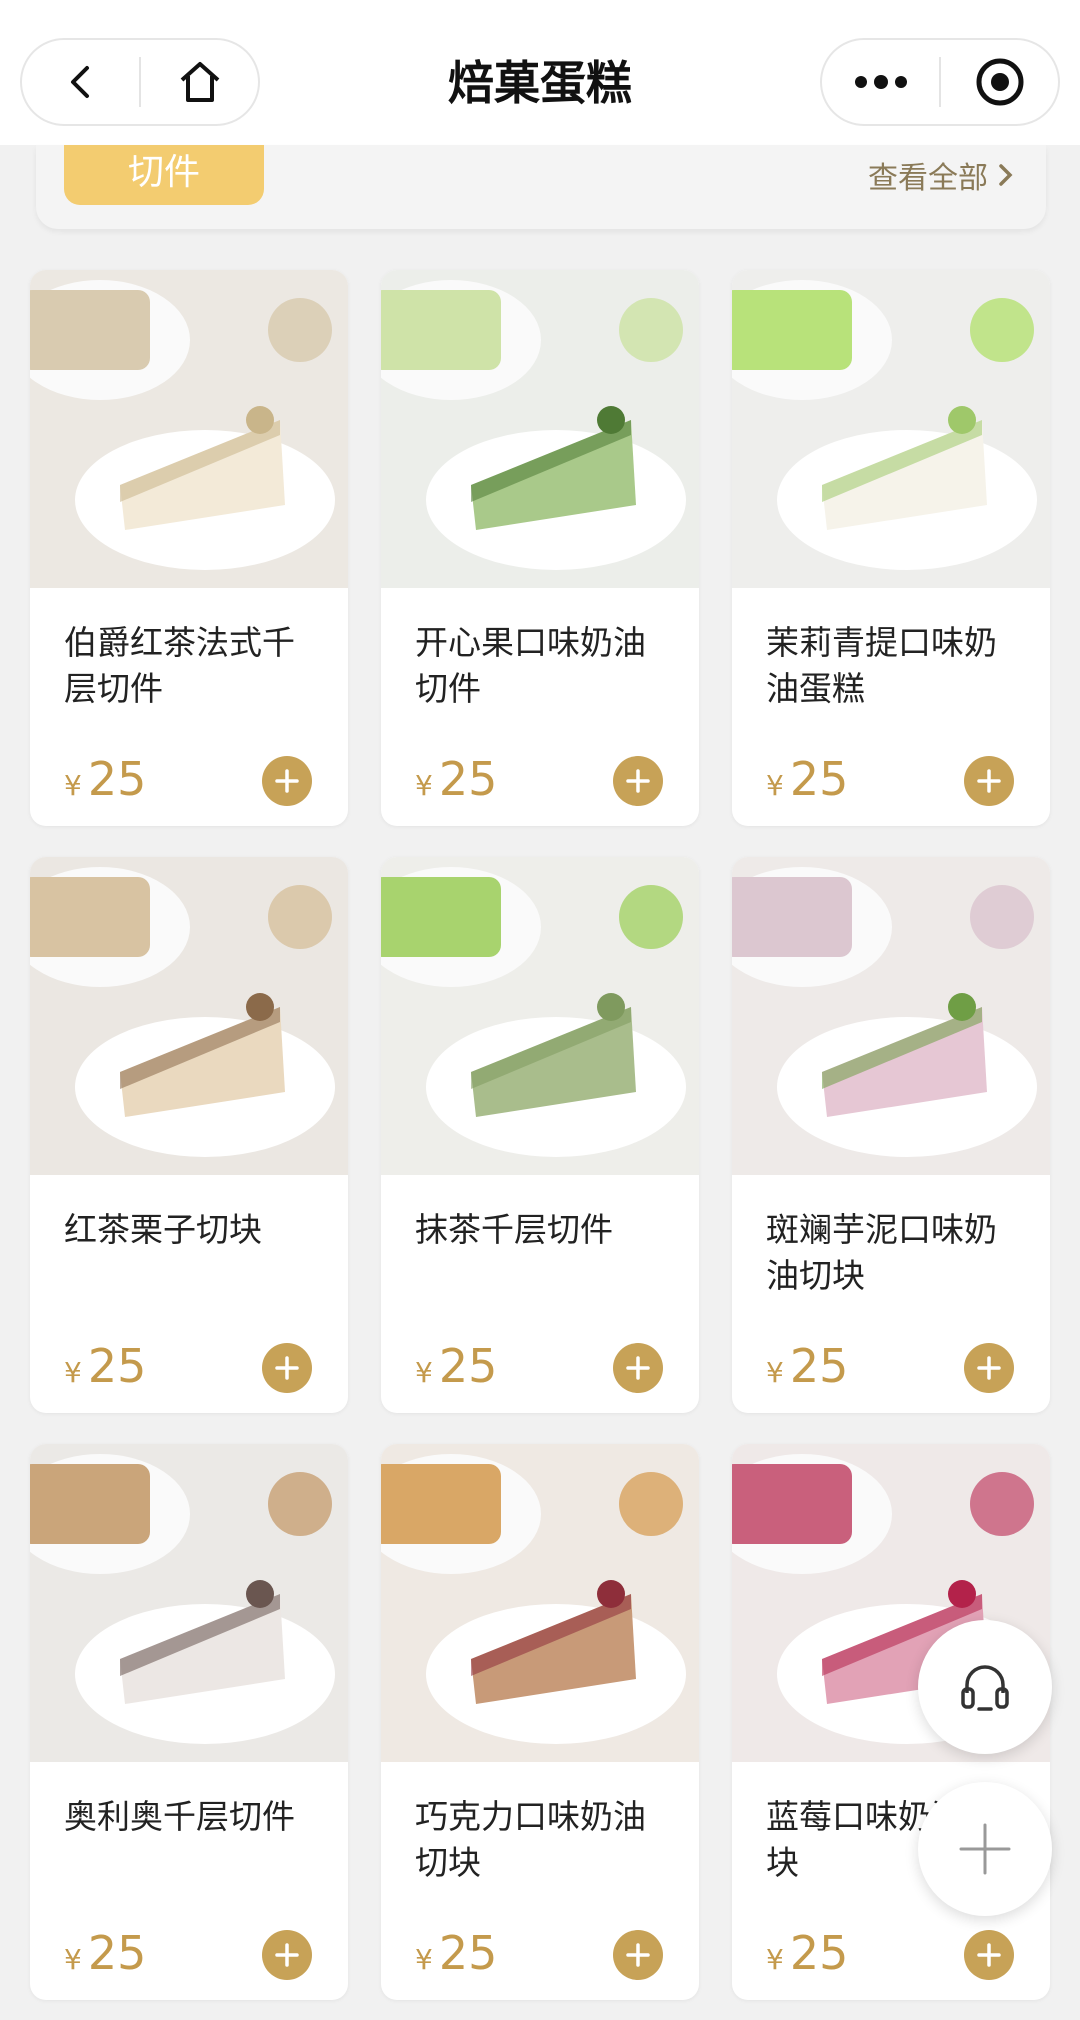  I want to click on product-card: 红茶栗子切块 ¥ 25, so click(189, 1135).